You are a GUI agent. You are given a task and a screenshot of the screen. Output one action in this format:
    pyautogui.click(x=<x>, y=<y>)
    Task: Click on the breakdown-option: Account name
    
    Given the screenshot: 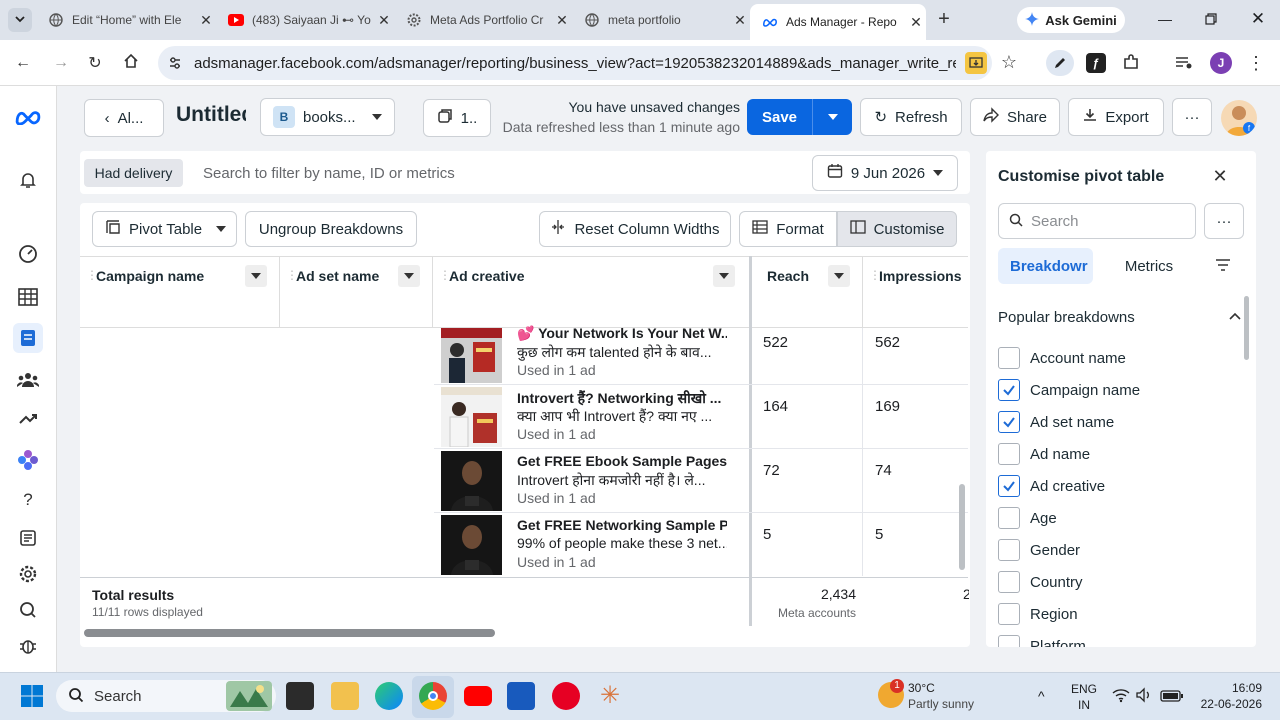 What is the action you would take?
    pyautogui.click(x=1062, y=358)
    